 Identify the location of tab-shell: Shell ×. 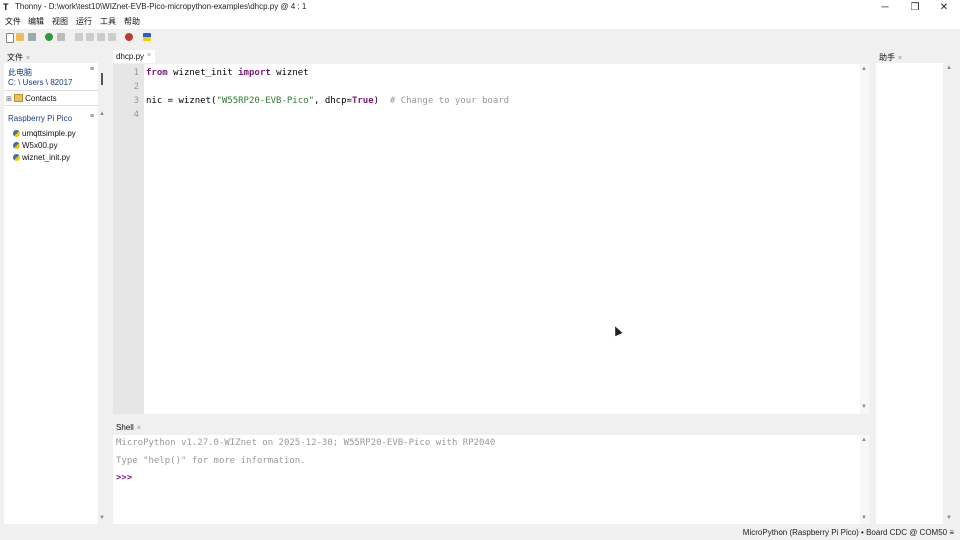
(128, 427).